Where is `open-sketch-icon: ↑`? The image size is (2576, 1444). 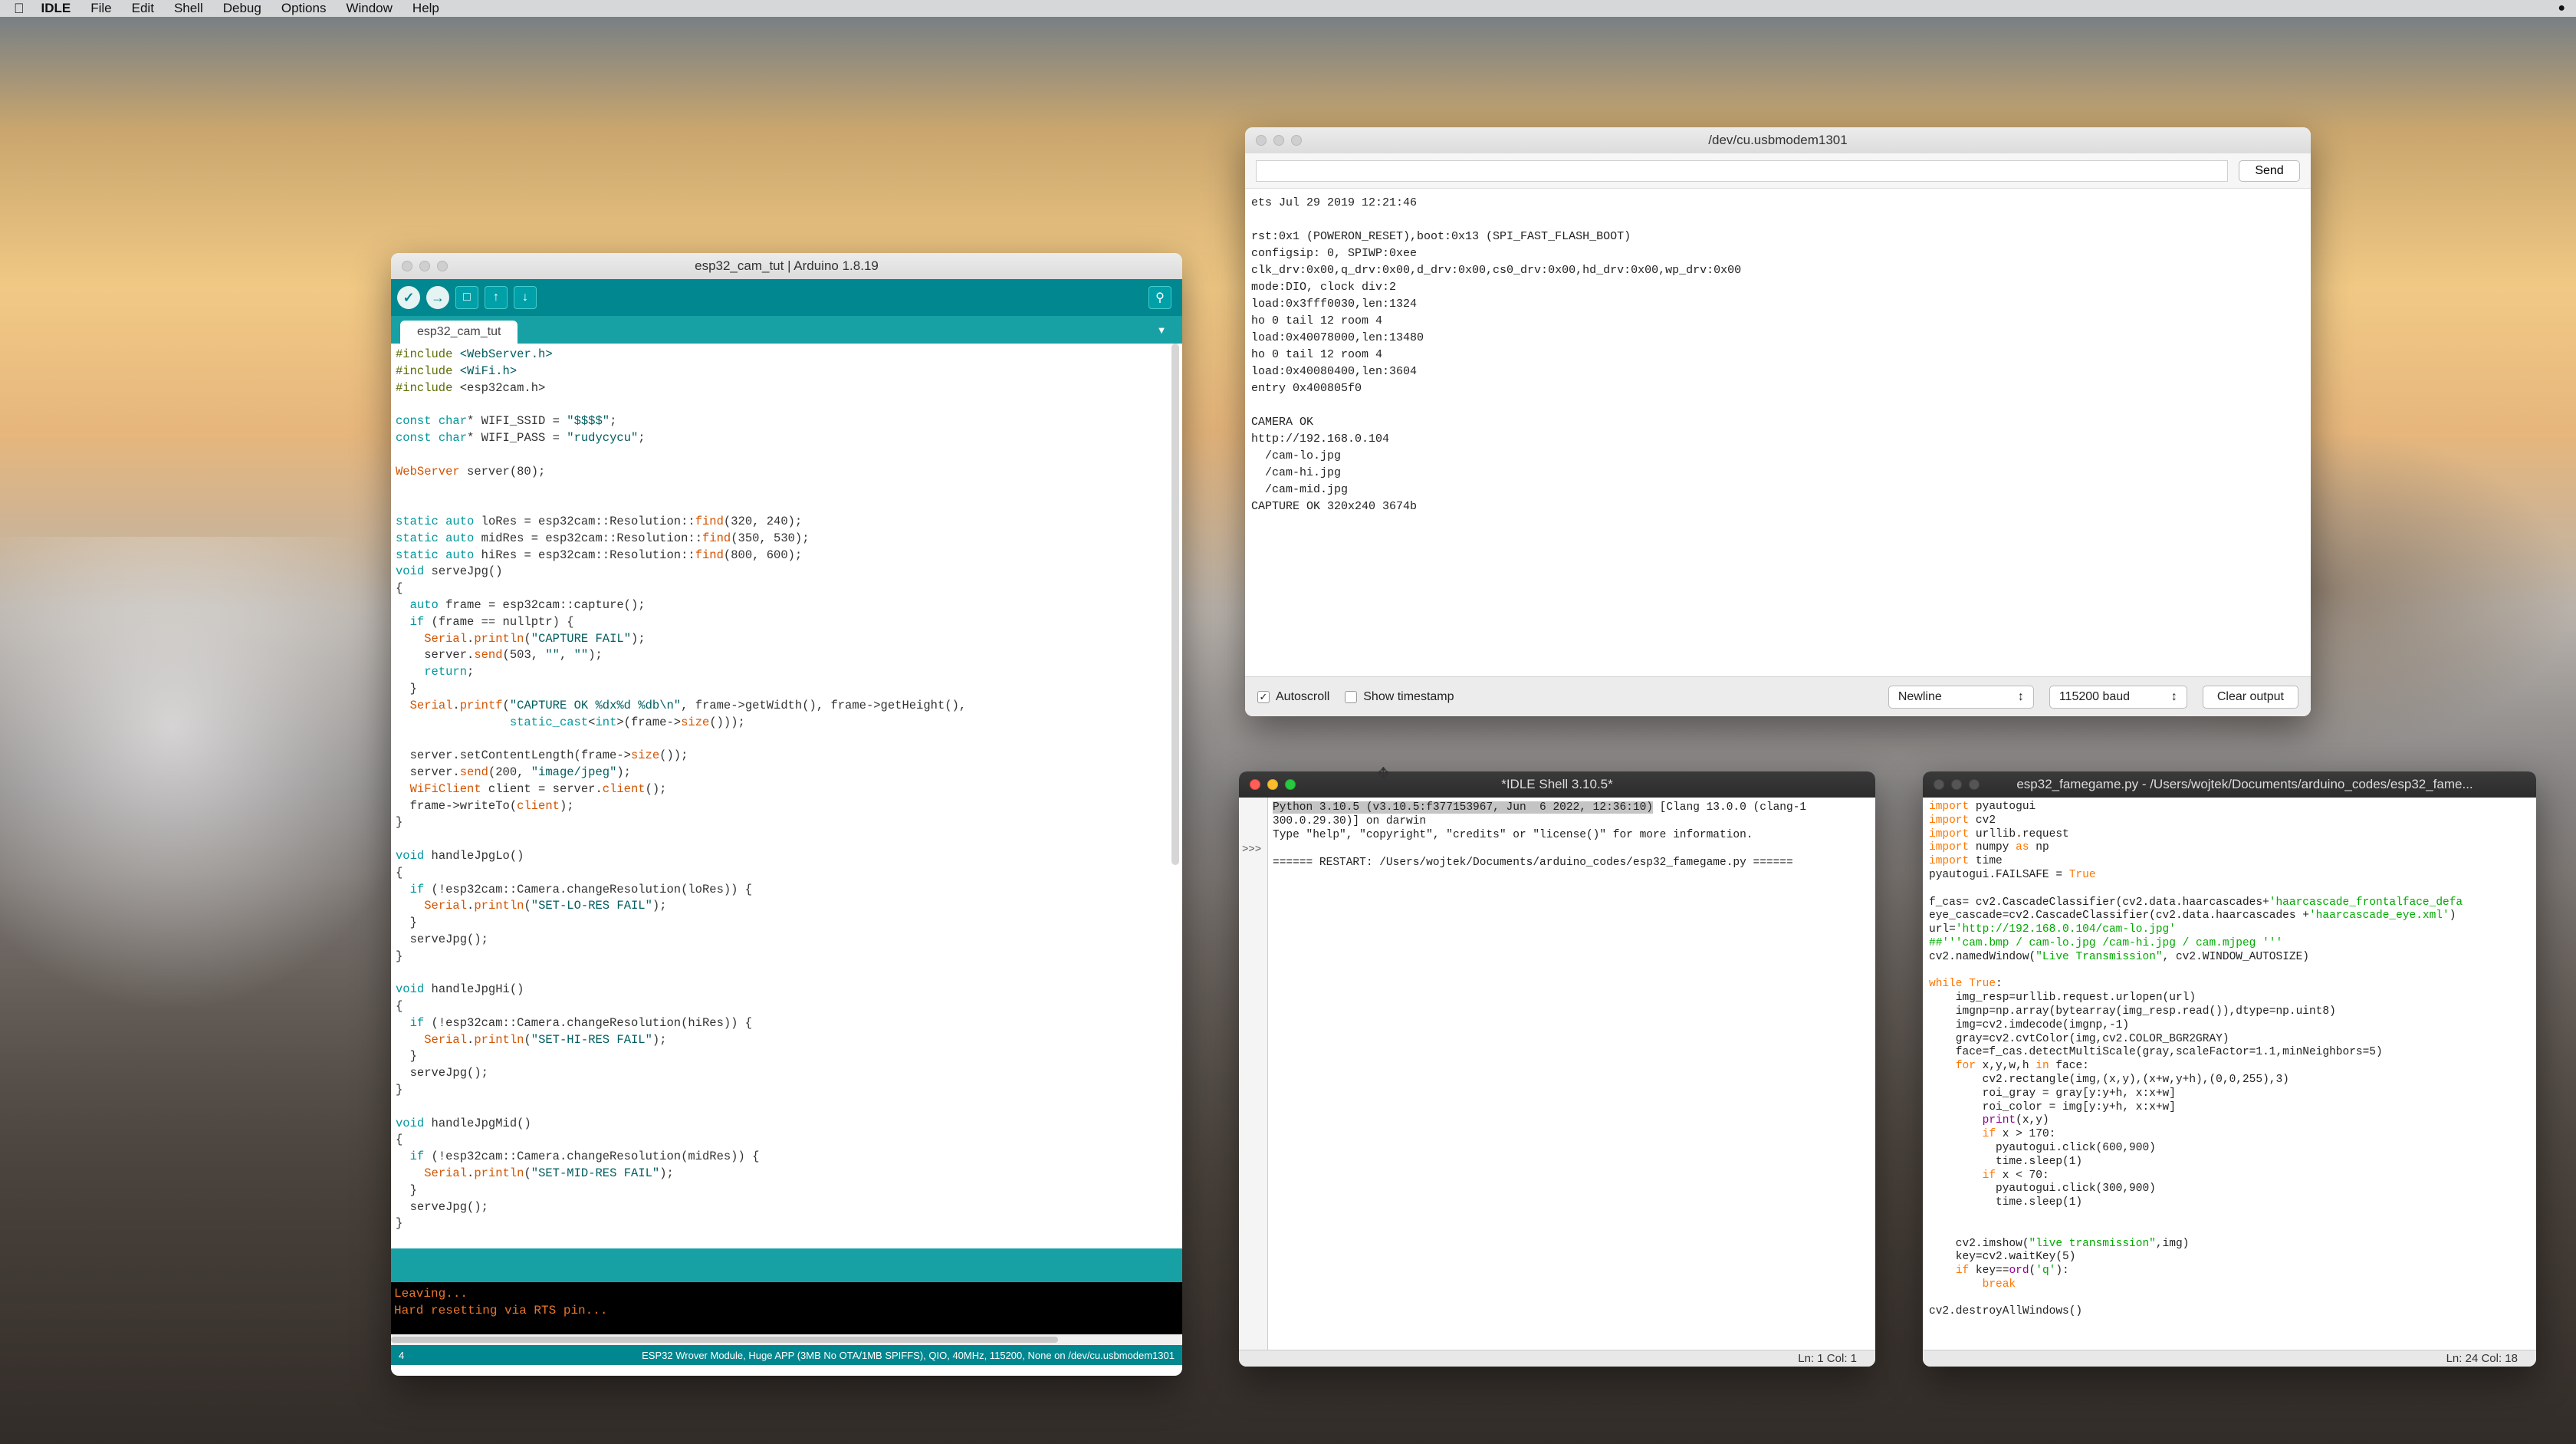 open-sketch-icon: ↑ is located at coordinates (496, 297).